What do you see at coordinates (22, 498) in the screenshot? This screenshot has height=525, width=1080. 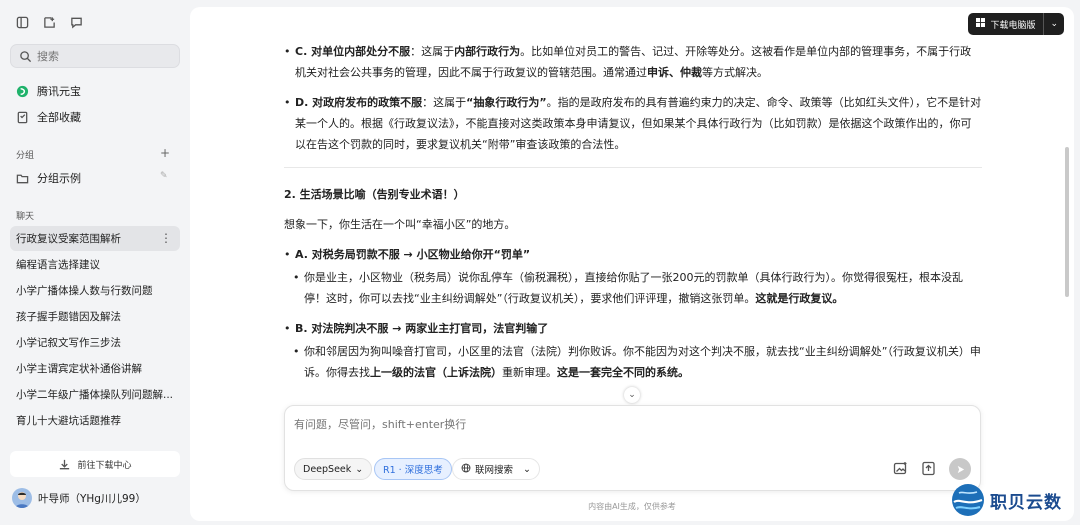 I see `avatar` at bounding box center [22, 498].